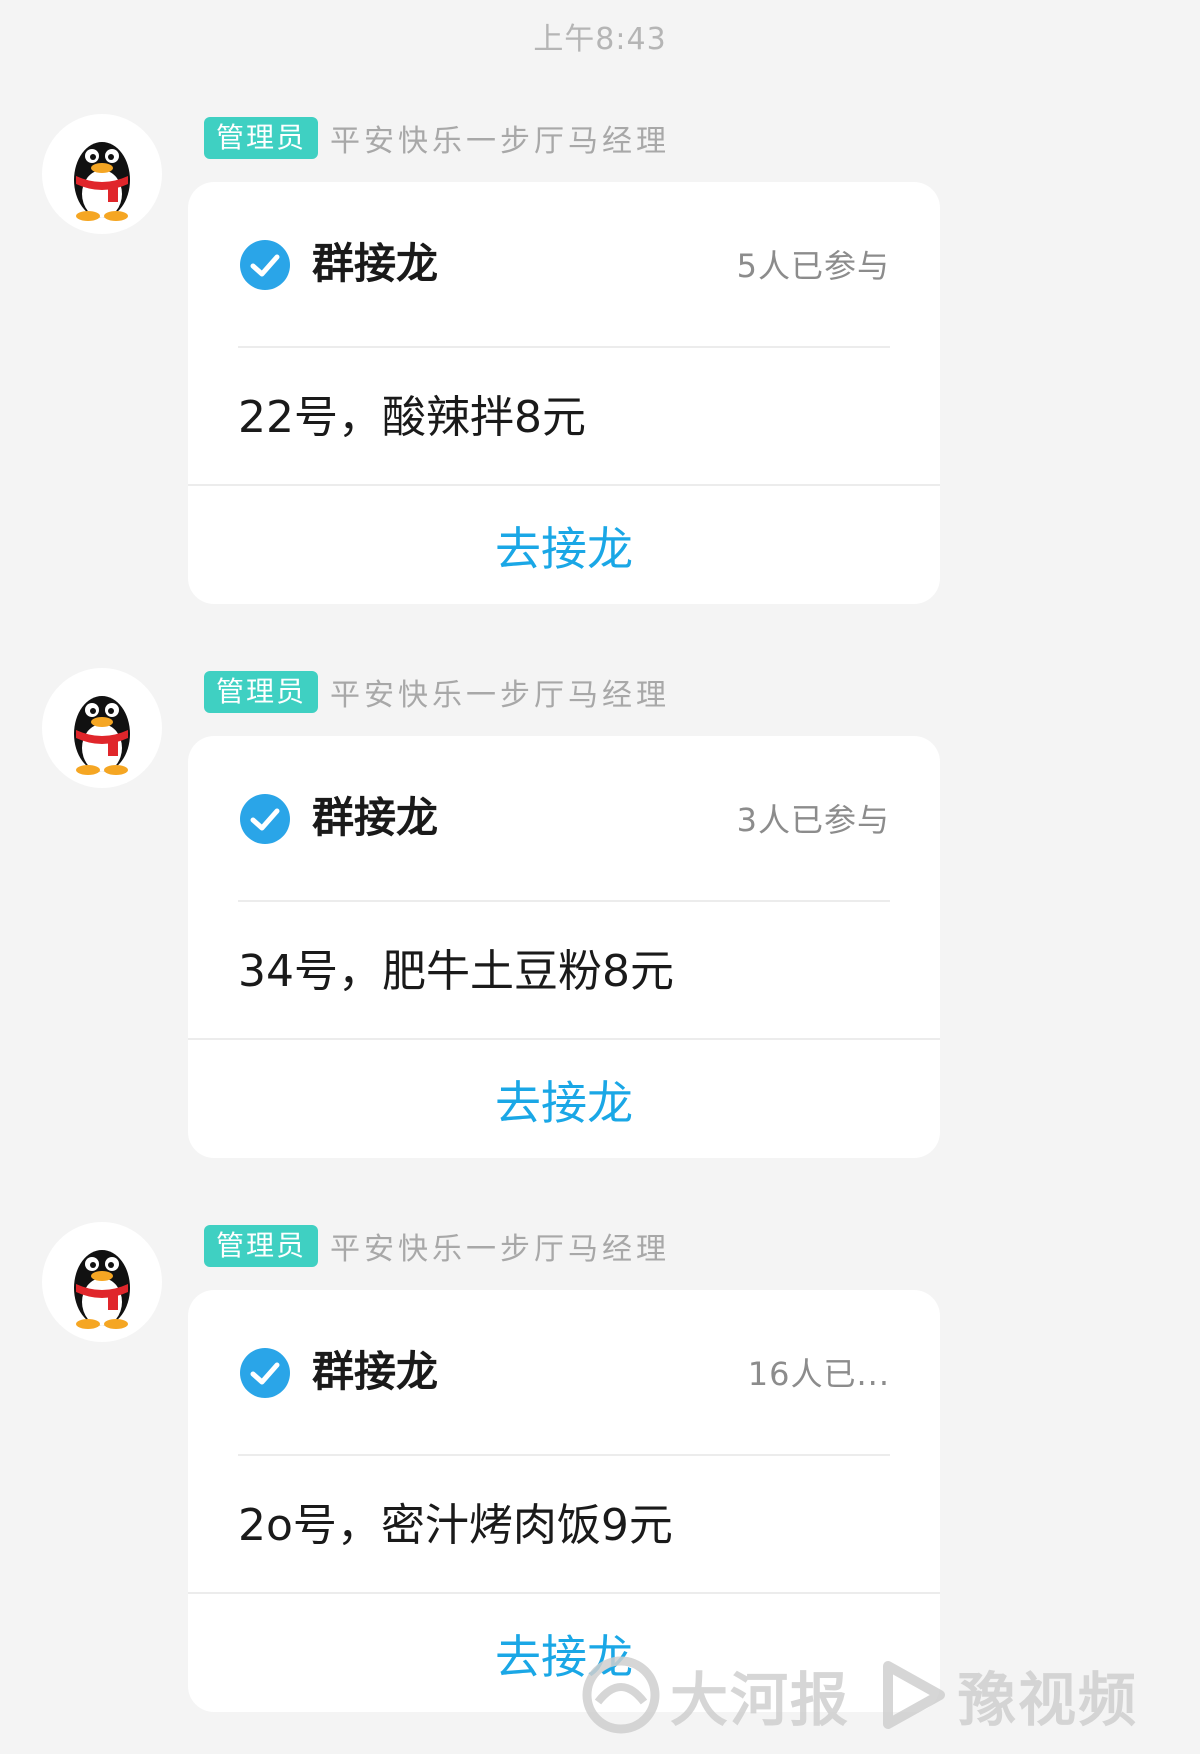 The width and height of the screenshot is (1200, 1754). I want to click on solitaire-item-text: 34号，肥牛土豆粉8元, so click(456, 971).